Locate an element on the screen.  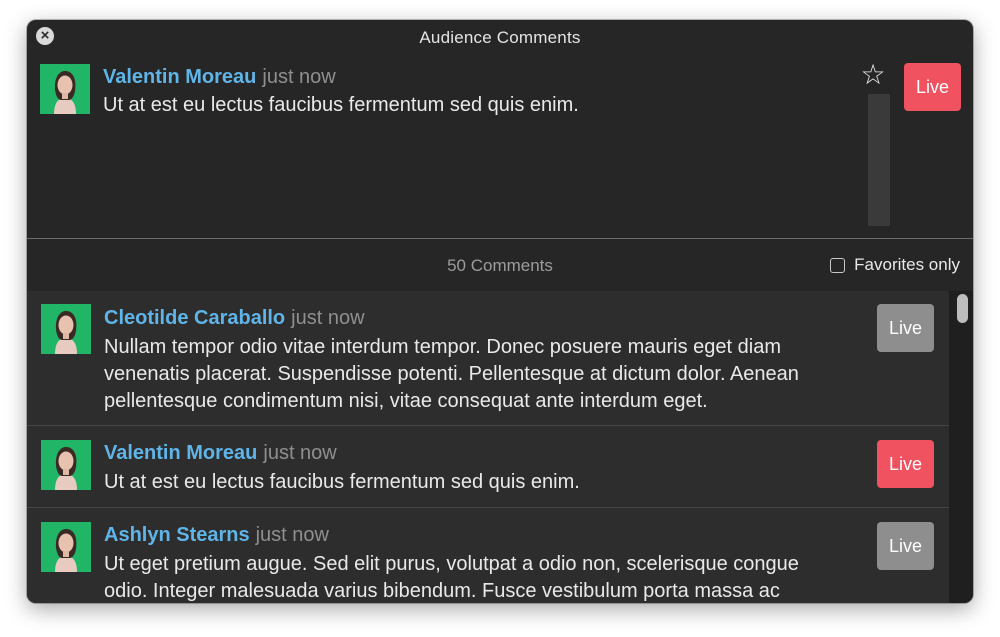
scrollbar-thumb is located at coordinates (962, 308).